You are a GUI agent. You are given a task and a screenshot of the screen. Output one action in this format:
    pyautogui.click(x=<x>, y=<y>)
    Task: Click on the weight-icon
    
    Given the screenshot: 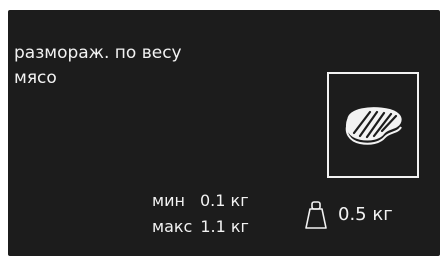 What is the action you would take?
    pyautogui.click(x=316, y=215)
    